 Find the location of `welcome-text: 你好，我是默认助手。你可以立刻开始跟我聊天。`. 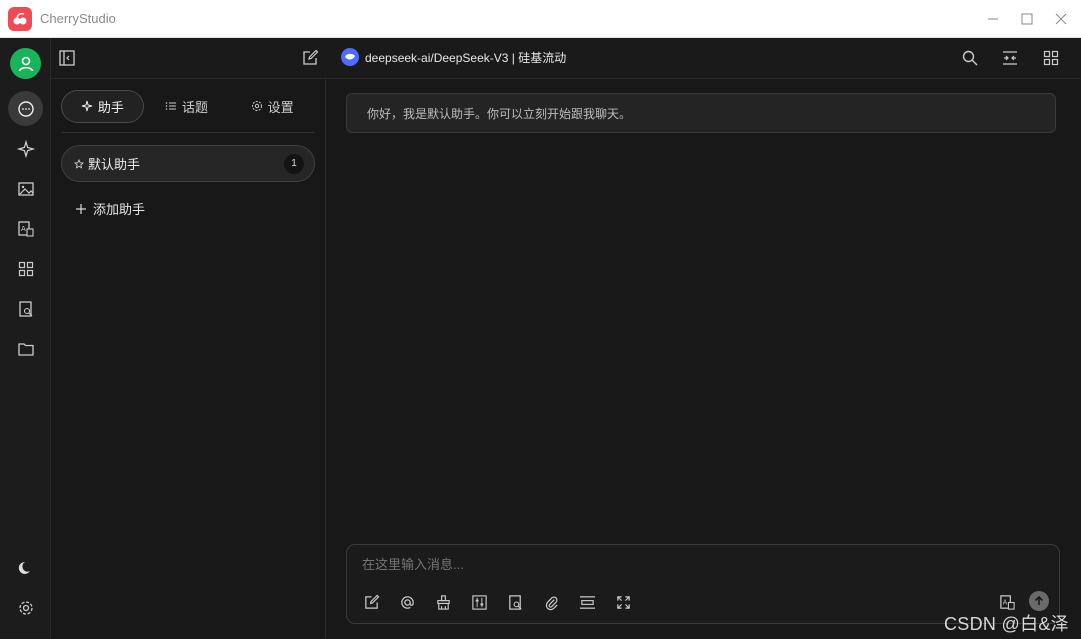

welcome-text: 你好，我是默认助手。你可以立刻开始跟我聊天。 is located at coordinates (499, 113).